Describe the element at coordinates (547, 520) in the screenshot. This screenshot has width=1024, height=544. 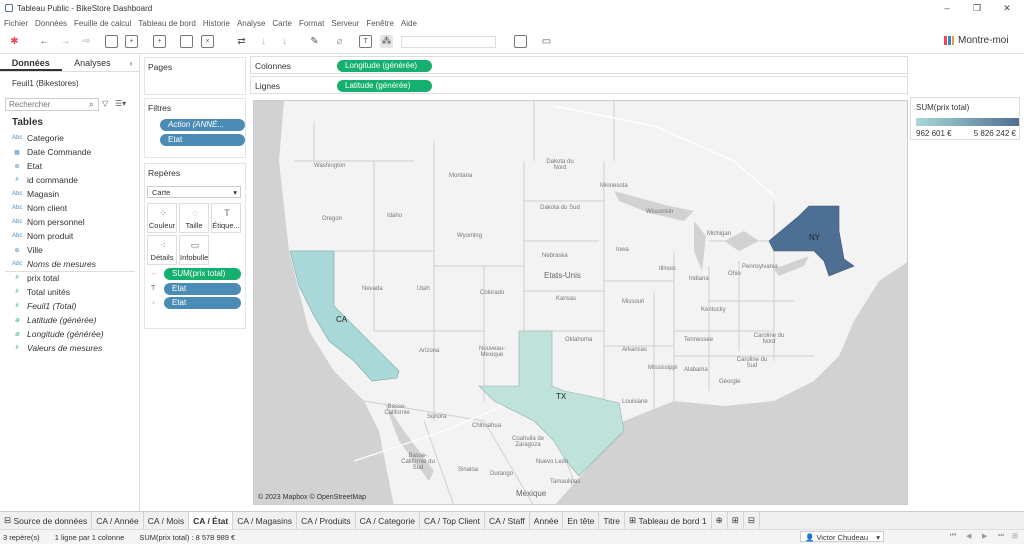
I see `tab-annee: Année` at that location.